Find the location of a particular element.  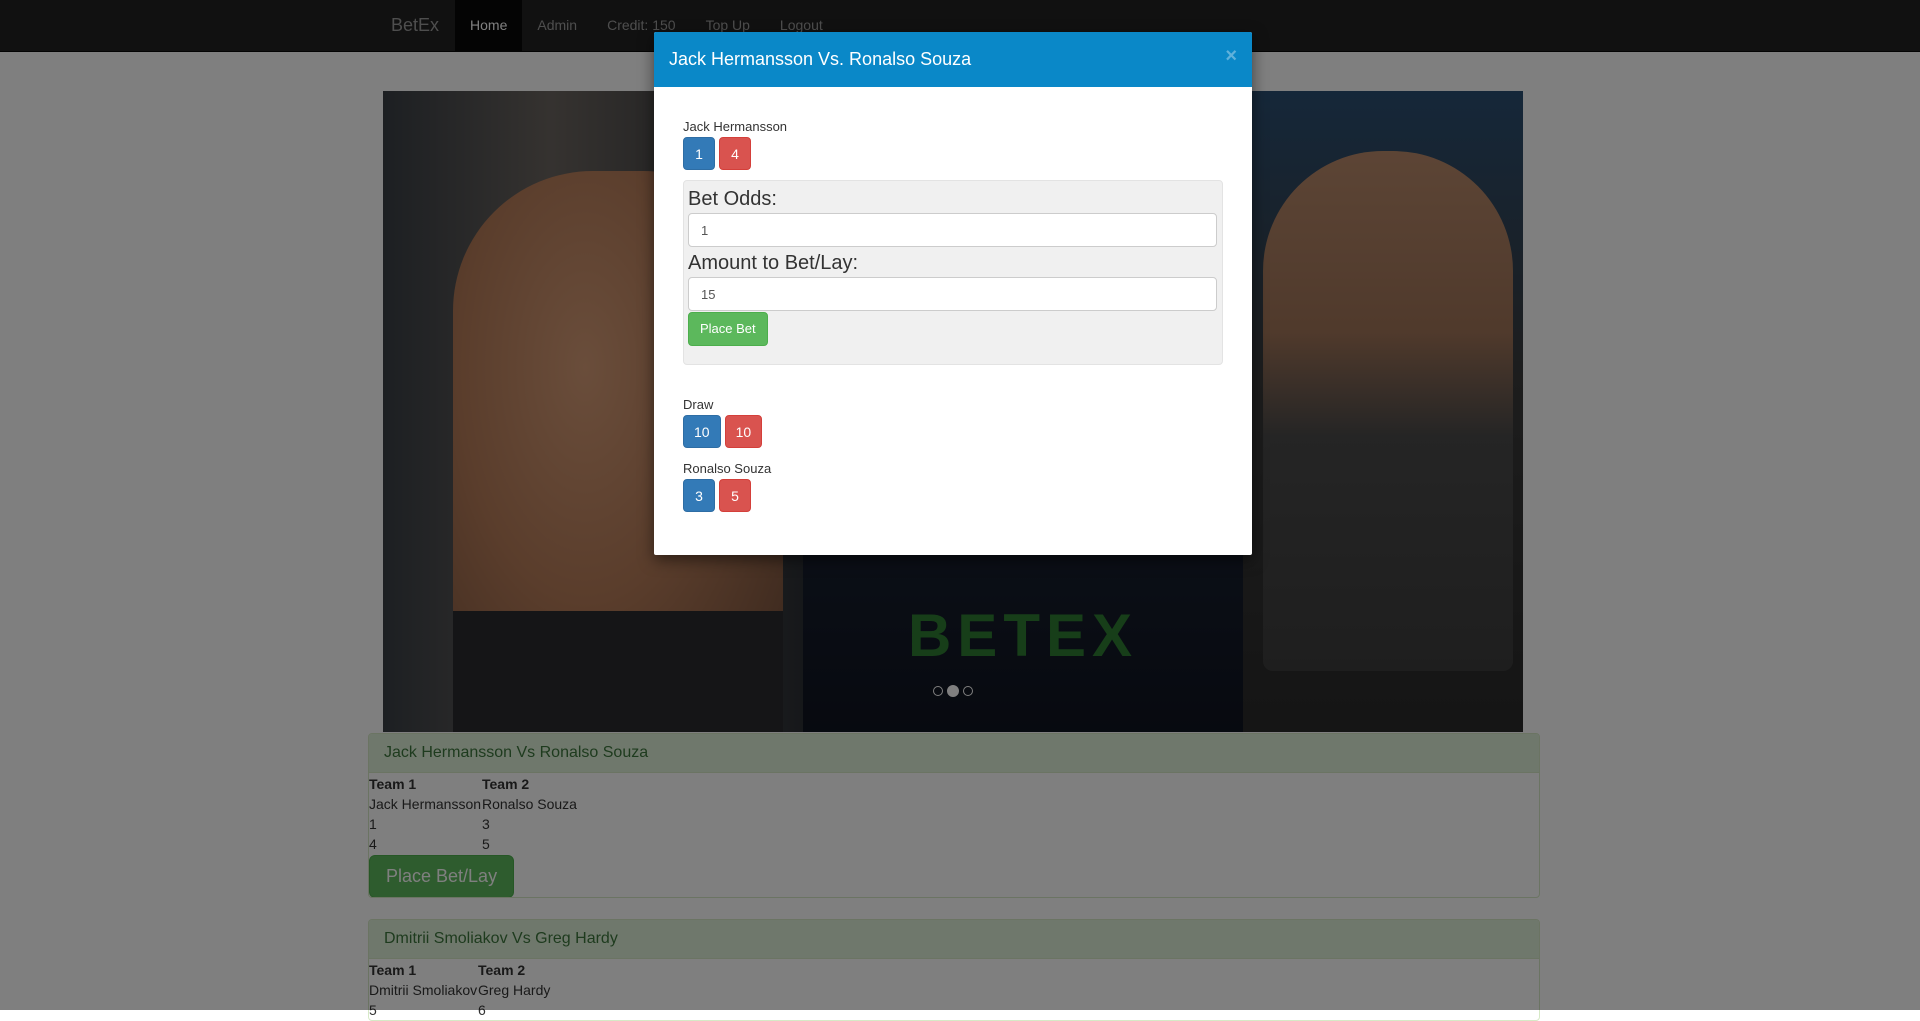

lay-odds-button: 4 is located at coordinates (735, 153).